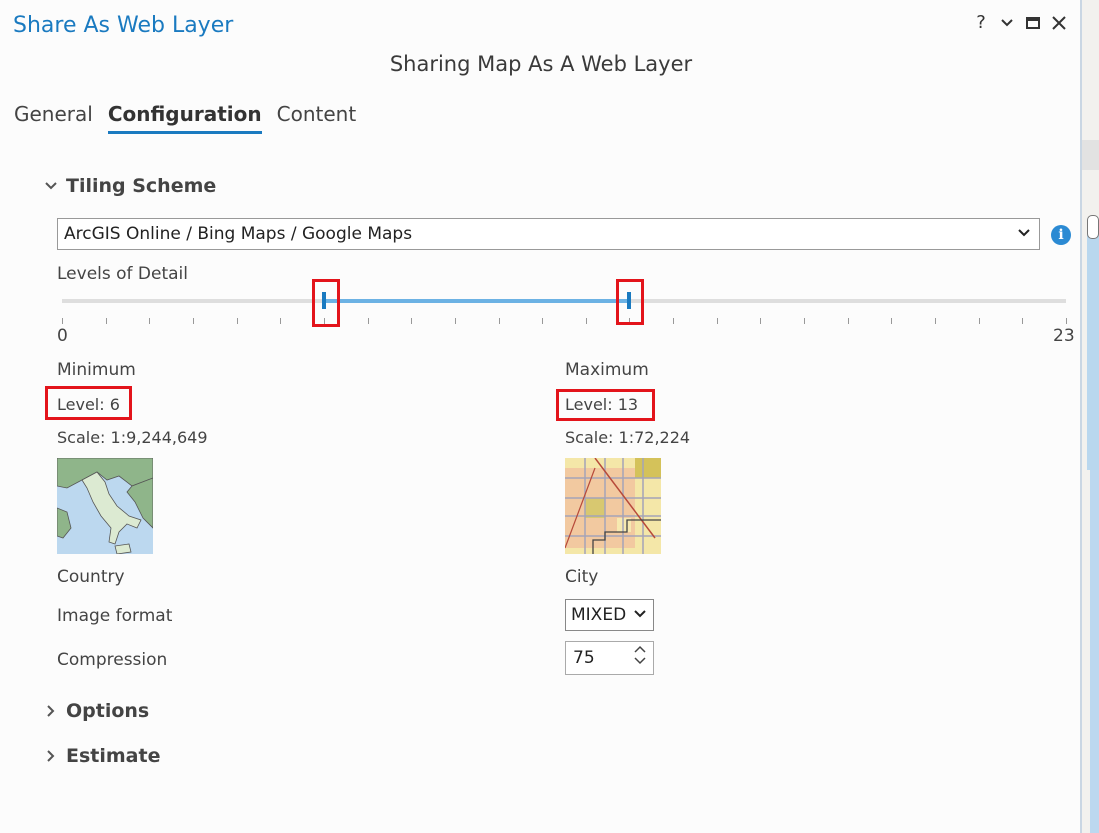  Describe the element at coordinates (113, 756) in the screenshot. I see `estimate-label: Estimate` at that location.